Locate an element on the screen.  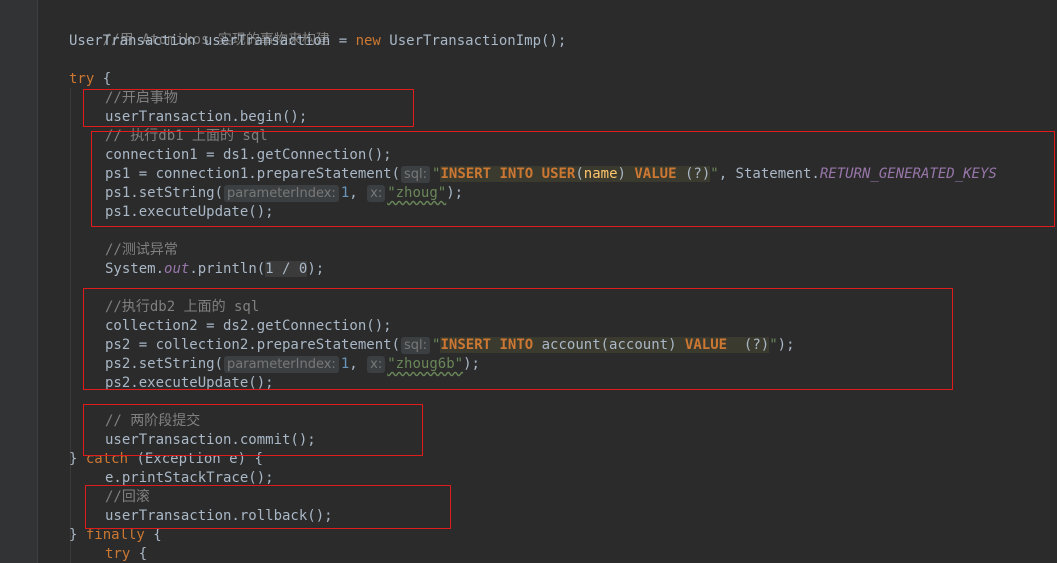
code-line: //测试异常 is located at coordinates (141, 250).